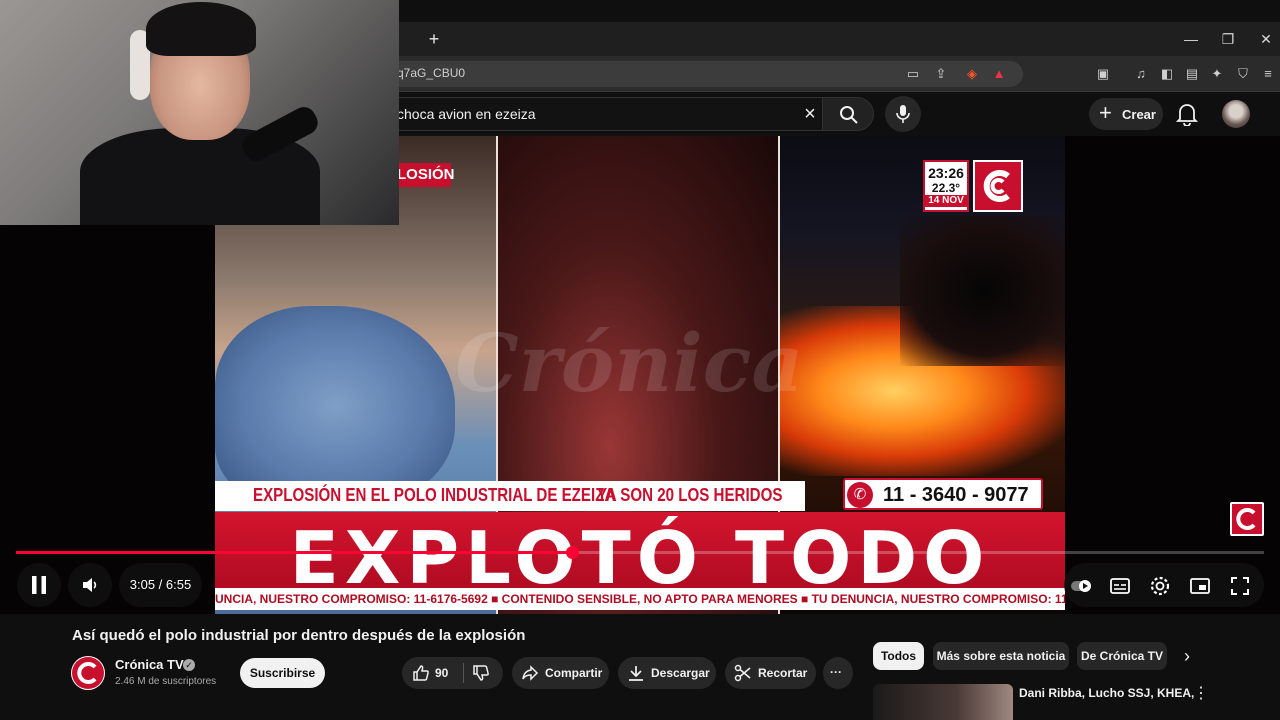  Describe the element at coordinates (1122, 656) in the screenshot. I see `chip-from-channel: De Crónica TV` at that location.